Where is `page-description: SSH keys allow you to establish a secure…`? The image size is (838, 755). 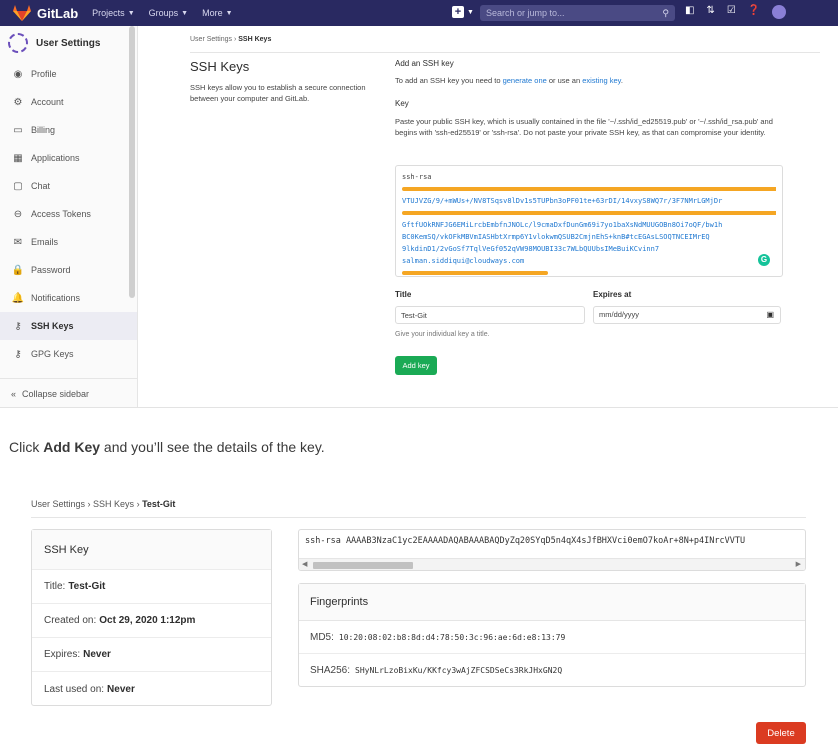 page-description: SSH keys allow you to establish a secure… is located at coordinates (278, 93).